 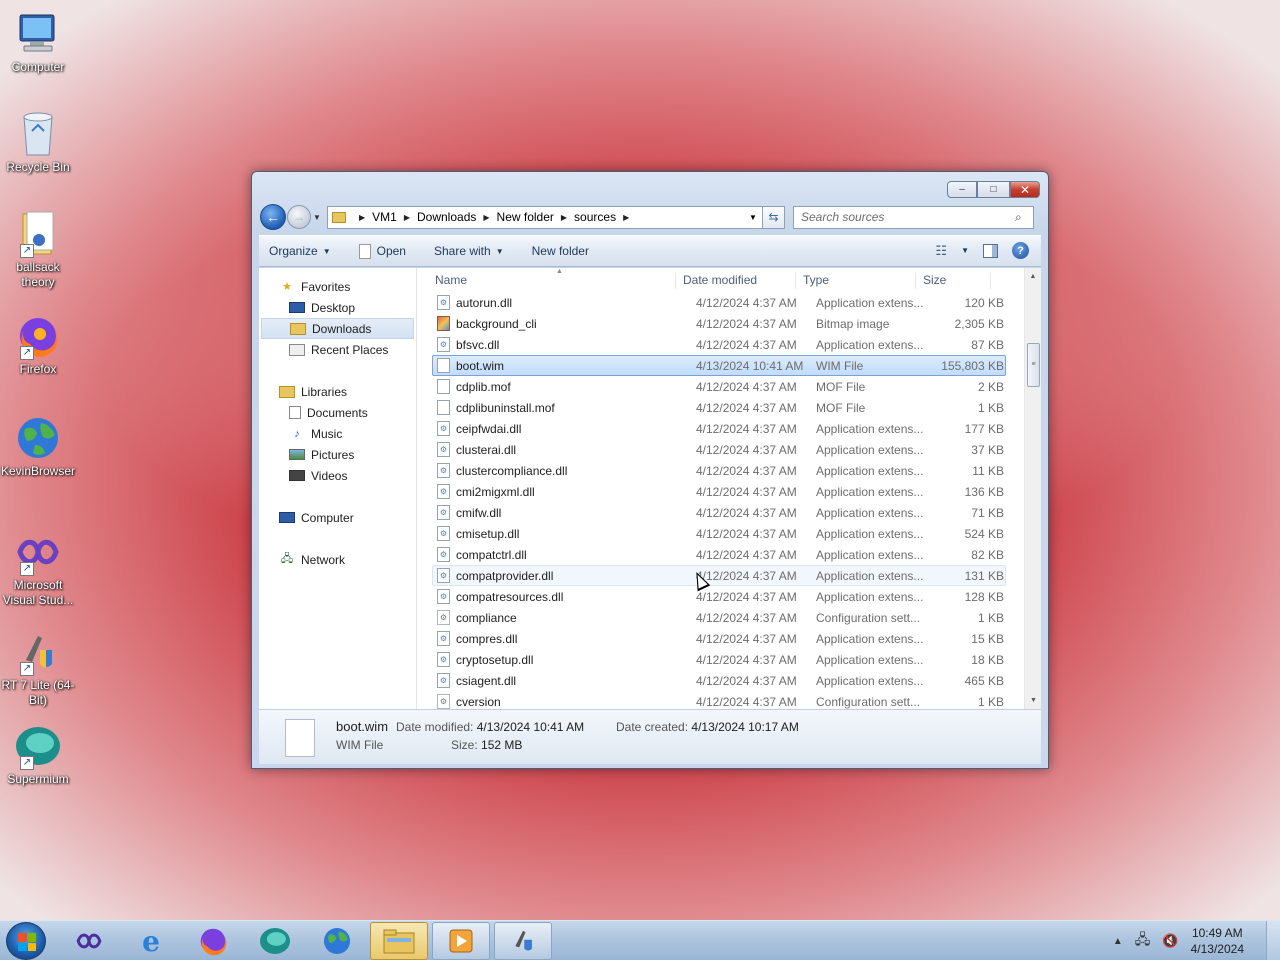 What do you see at coordinates (38, 250) in the screenshot?
I see `desktop-icon-ballsack-theory: ↗ ballsack theory` at bounding box center [38, 250].